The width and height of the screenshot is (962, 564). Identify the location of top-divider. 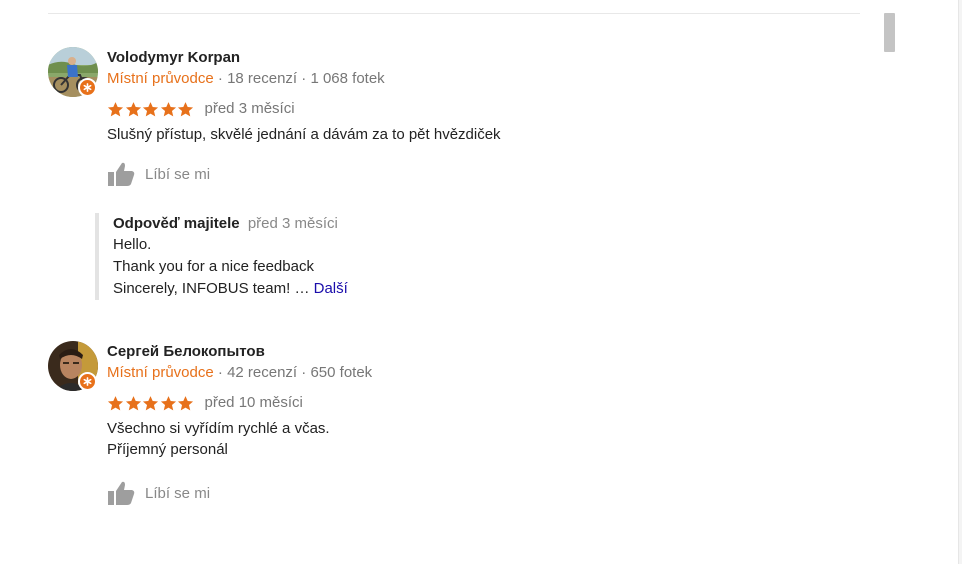
(454, 13).